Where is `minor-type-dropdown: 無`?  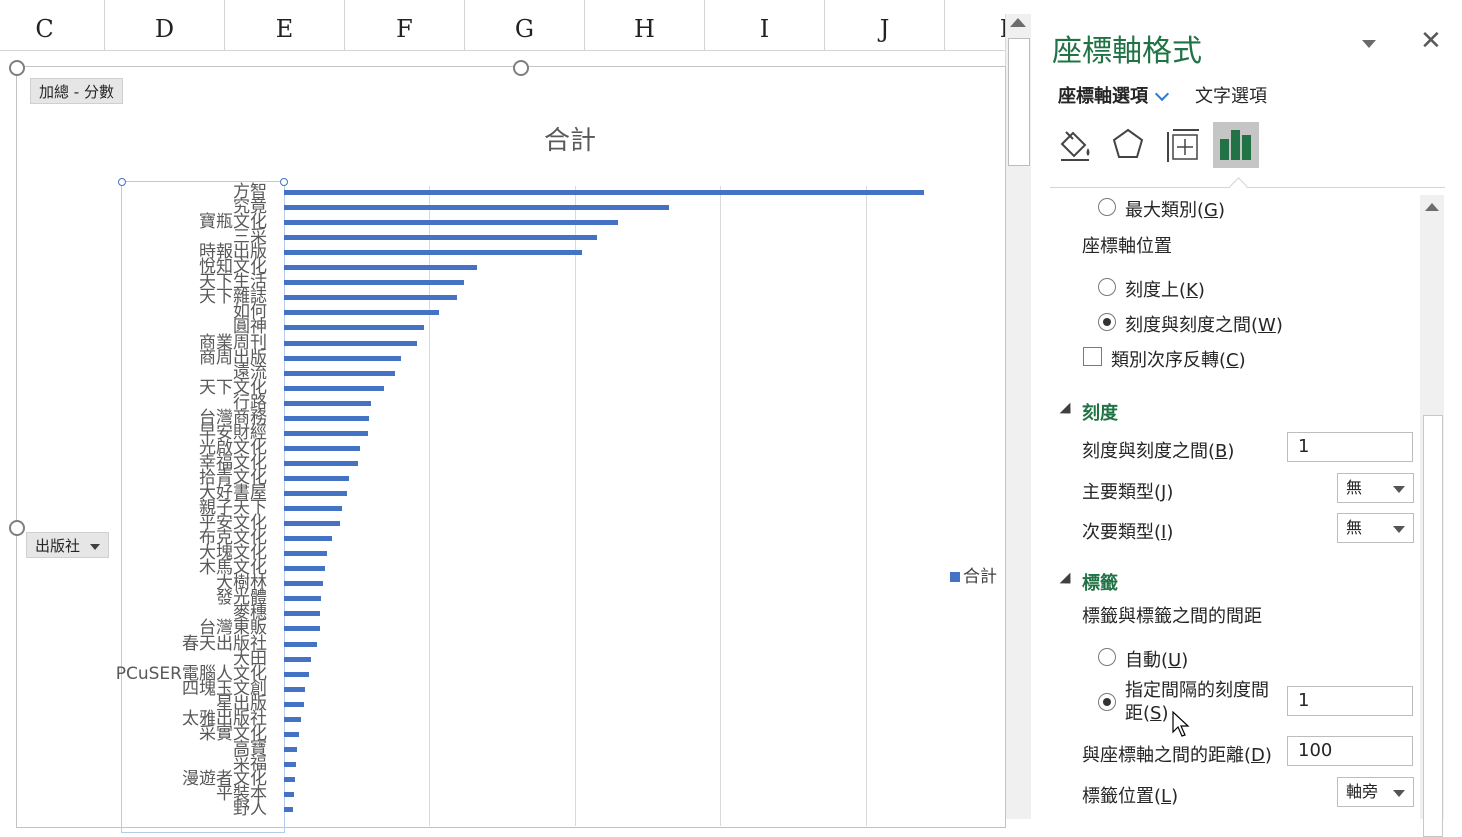 minor-type-dropdown: 無 is located at coordinates (1375, 528).